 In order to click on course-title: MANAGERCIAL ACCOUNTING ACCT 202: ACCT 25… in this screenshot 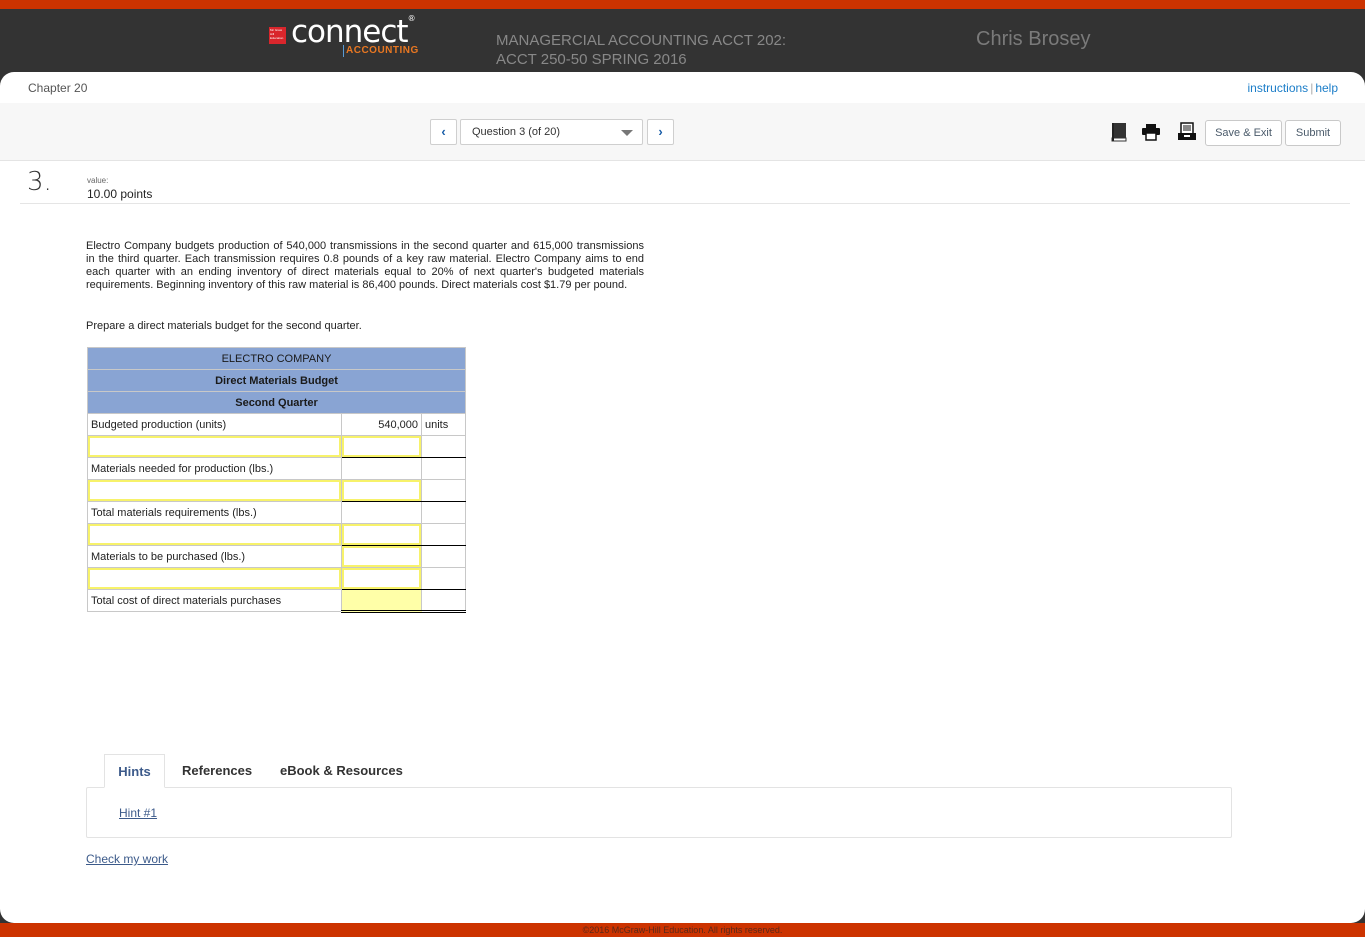, I will do `click(641, 50)`.